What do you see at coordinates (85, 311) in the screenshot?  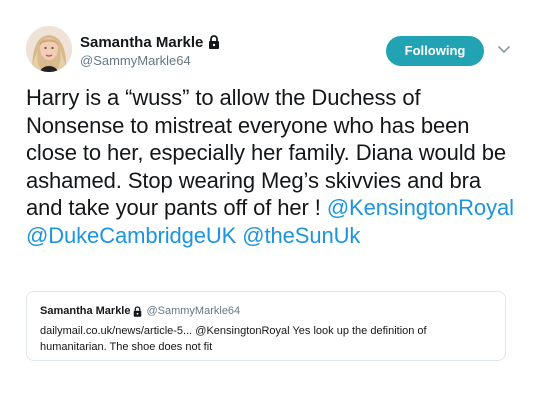 I see `quoted-author-name: Samantha Markle` at bounding box center [85, 311].